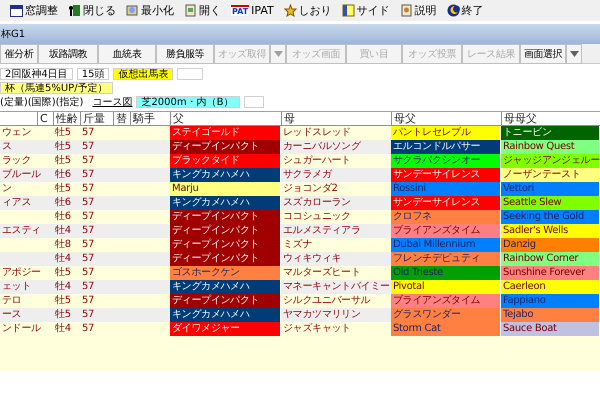 This screenshot has width=600, height=400. What do you see at coordinates (278, 54) in the screenshot?
I see `caret-icon` at bounding box center [278, 54].